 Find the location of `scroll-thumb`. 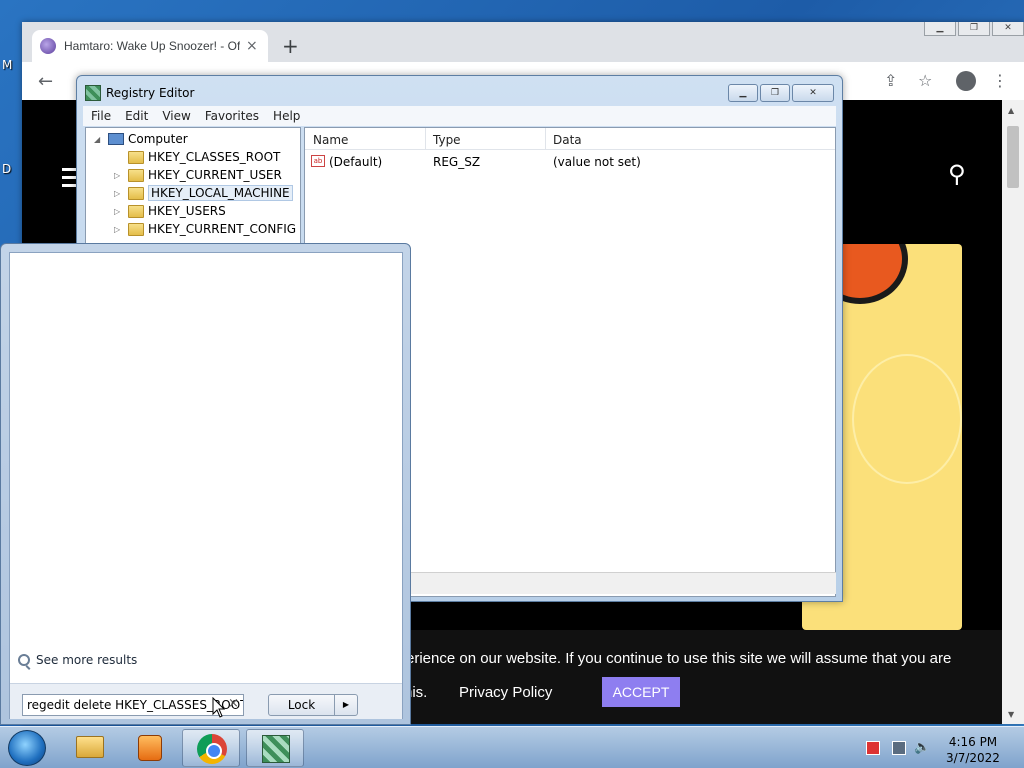

scroll-thumb is located at coordinates (1013, 157).